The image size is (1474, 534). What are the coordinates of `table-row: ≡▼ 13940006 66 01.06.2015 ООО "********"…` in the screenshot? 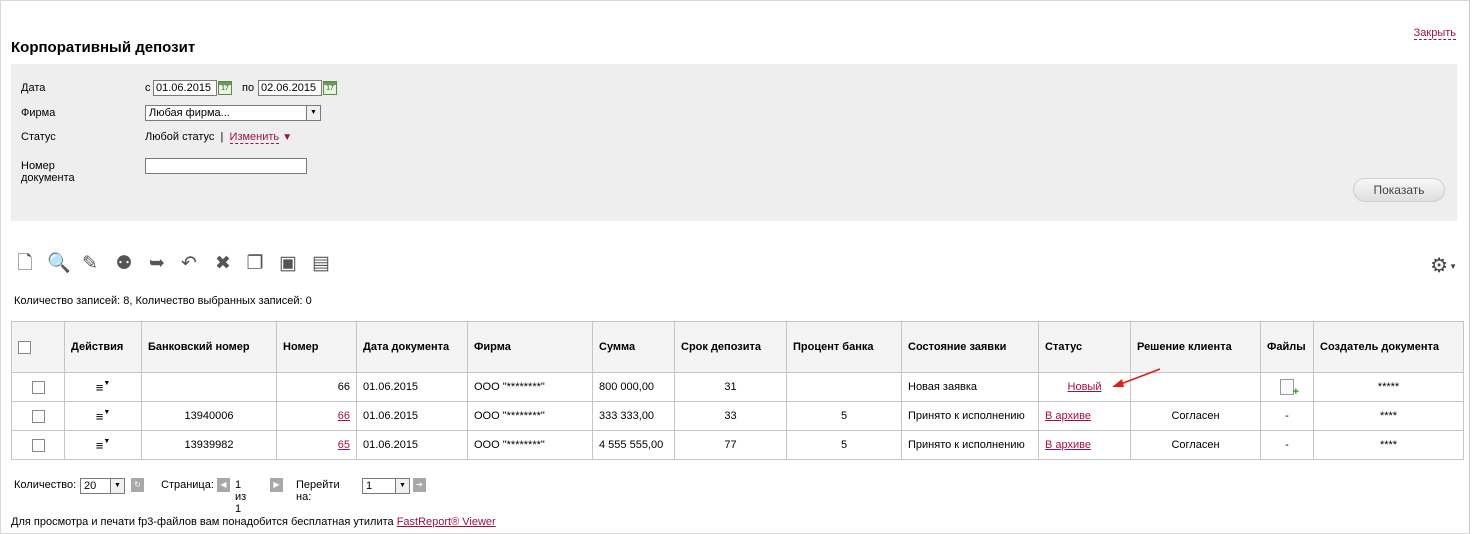 It's located at (737, 416).